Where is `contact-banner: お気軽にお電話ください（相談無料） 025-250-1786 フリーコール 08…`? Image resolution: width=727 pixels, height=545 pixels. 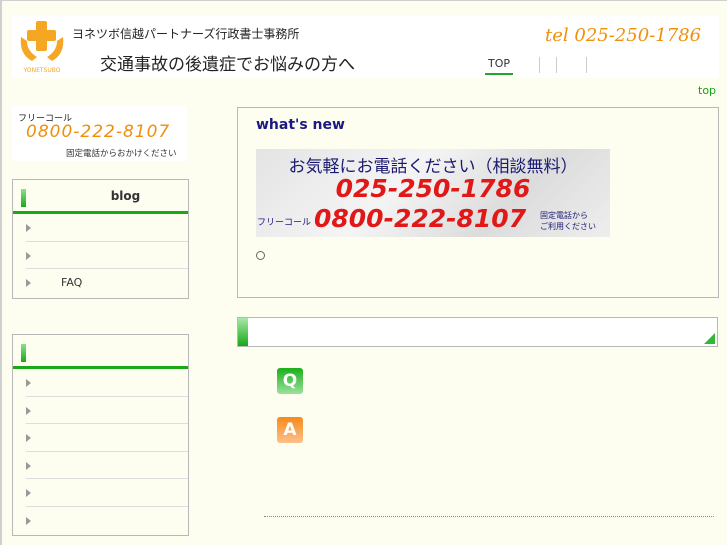 contact-banner: お気軽にお電話ください（相談無料） 025-250-1786 フリーコール 08… is located at coordinates (433, 193).